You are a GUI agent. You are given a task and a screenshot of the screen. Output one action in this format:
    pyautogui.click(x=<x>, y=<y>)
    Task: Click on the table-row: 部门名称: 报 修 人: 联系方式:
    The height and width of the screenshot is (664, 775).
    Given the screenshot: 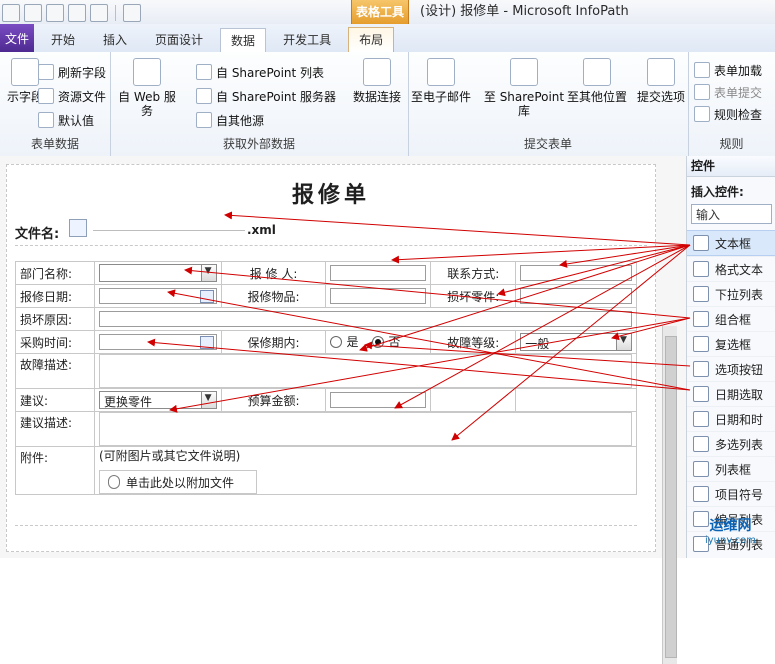 What is the action you would take?
    pyautogui.click(x=326, y=273)
    